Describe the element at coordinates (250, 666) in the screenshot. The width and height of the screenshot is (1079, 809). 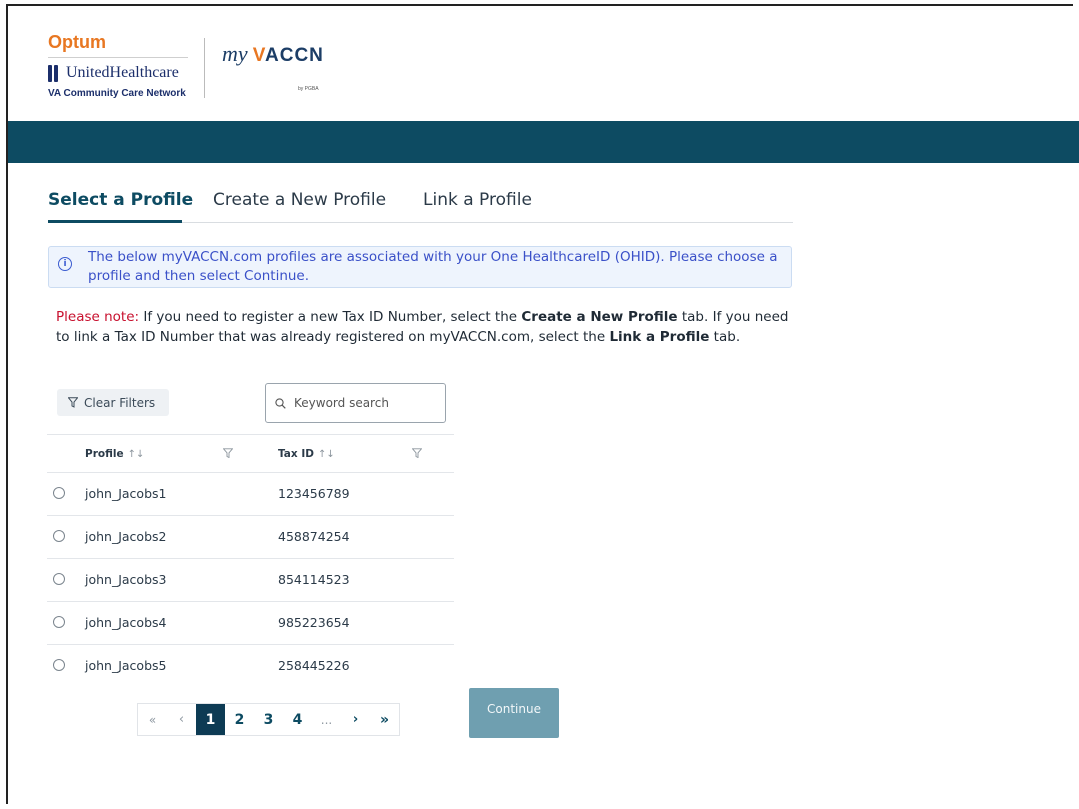
I see `table-row: john_Jacobs5 258445226` at that location.